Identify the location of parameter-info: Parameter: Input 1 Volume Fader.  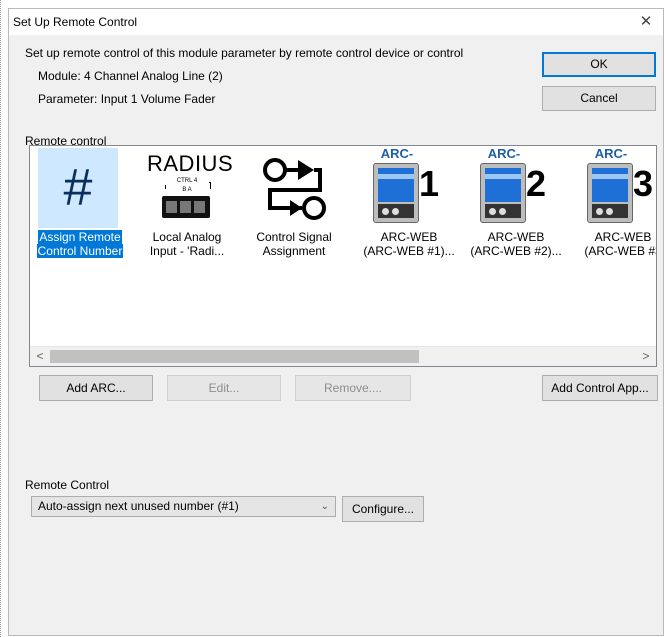
(127, 99).